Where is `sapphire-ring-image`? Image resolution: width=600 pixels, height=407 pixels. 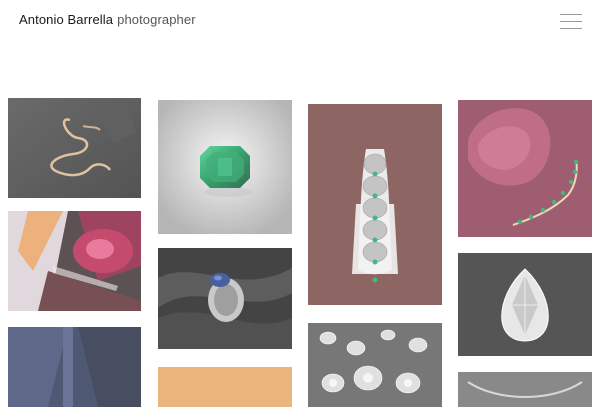 sapphire-ring-image is located at coordinates (225, 298).